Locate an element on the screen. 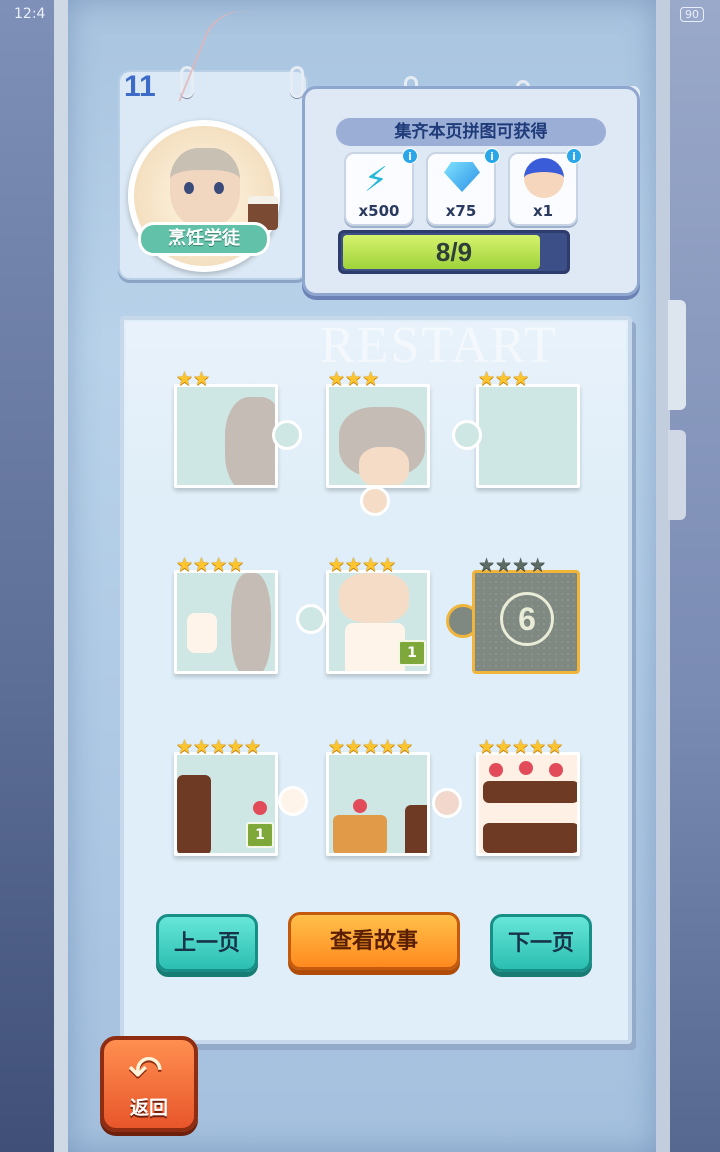  next-page-button: 下一页 is located at coordinates (541, 943).